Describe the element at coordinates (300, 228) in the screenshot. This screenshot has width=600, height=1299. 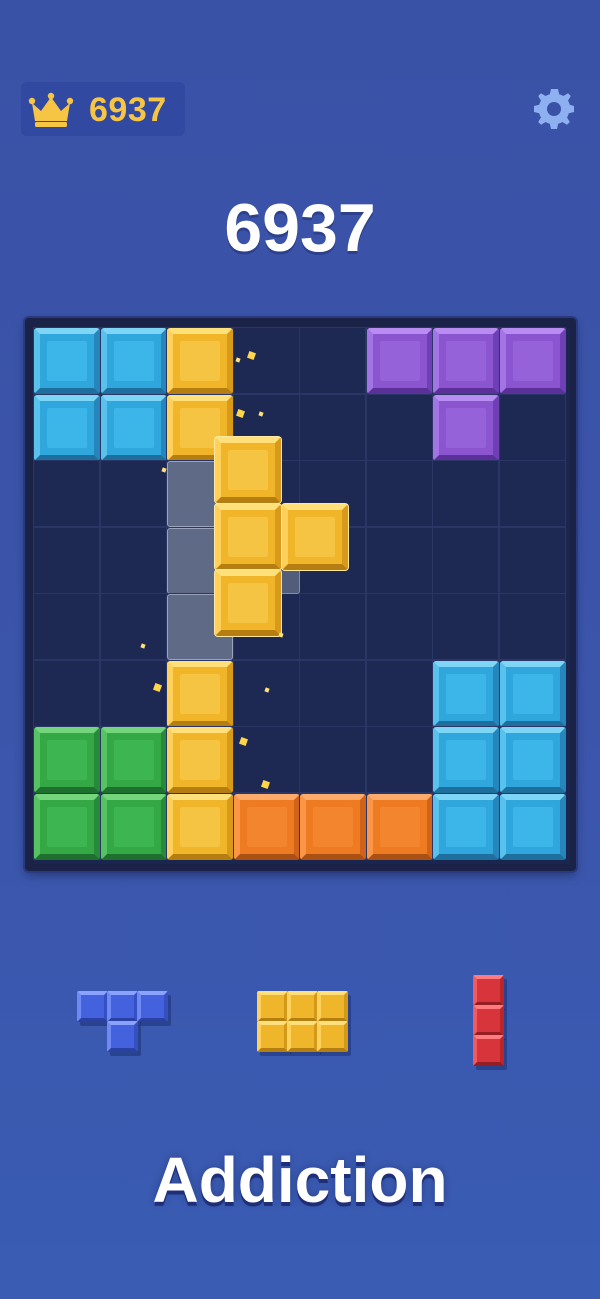
I see `current-score: 6937` at that location.